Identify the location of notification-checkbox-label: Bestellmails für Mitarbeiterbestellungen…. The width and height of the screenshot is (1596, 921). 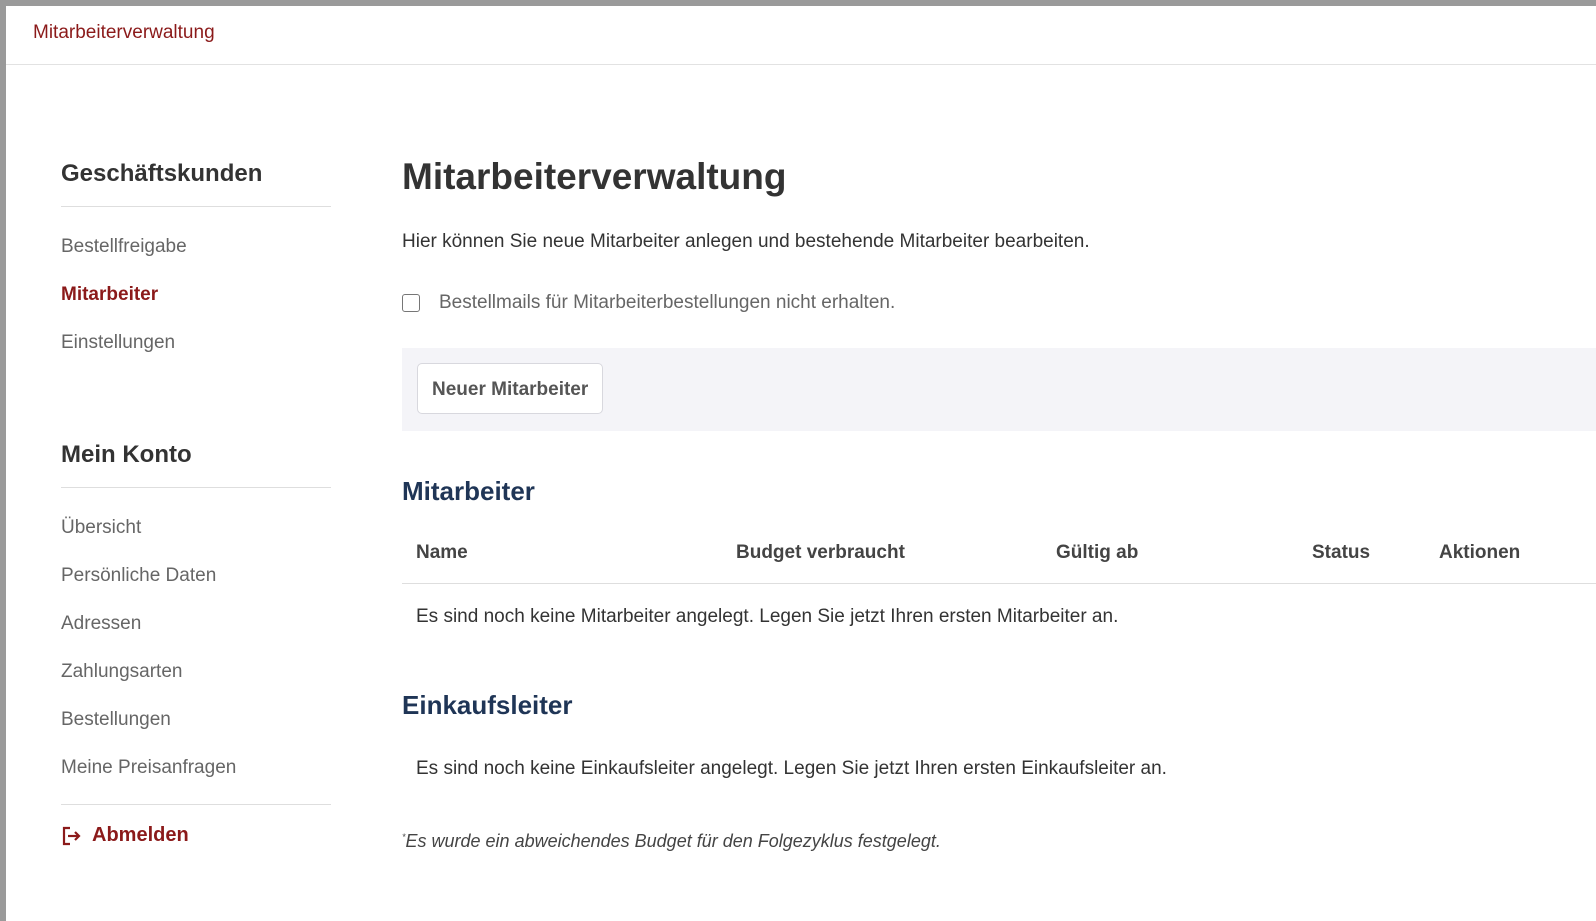
(667, 303).